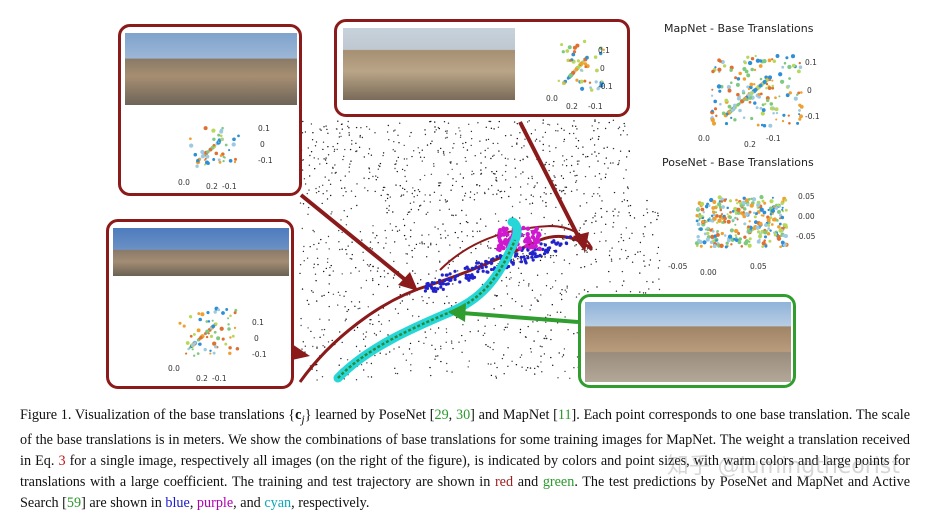 The image size is (930, 514). I want to click on callout-3-tick-z2: 0, so click(256, 338).